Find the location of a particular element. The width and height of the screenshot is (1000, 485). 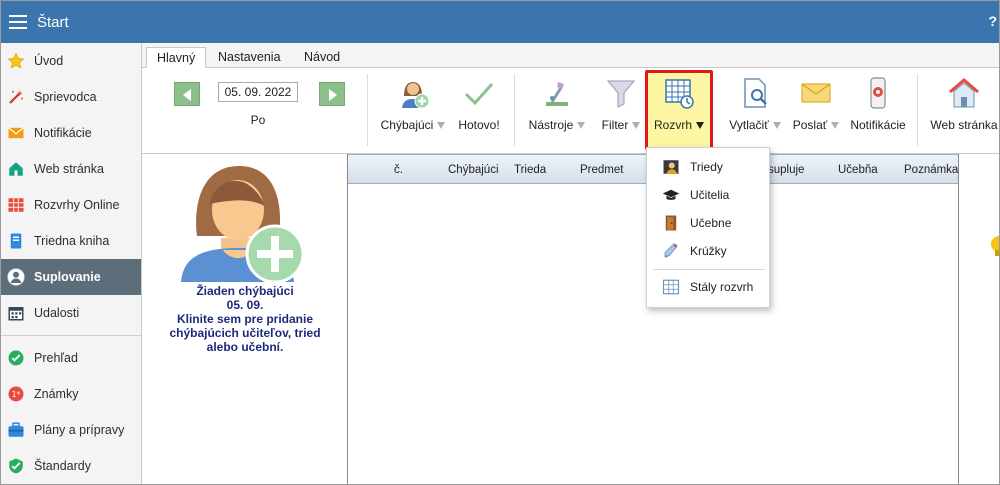

briefcase-icon is located at coordinates (16, 430).